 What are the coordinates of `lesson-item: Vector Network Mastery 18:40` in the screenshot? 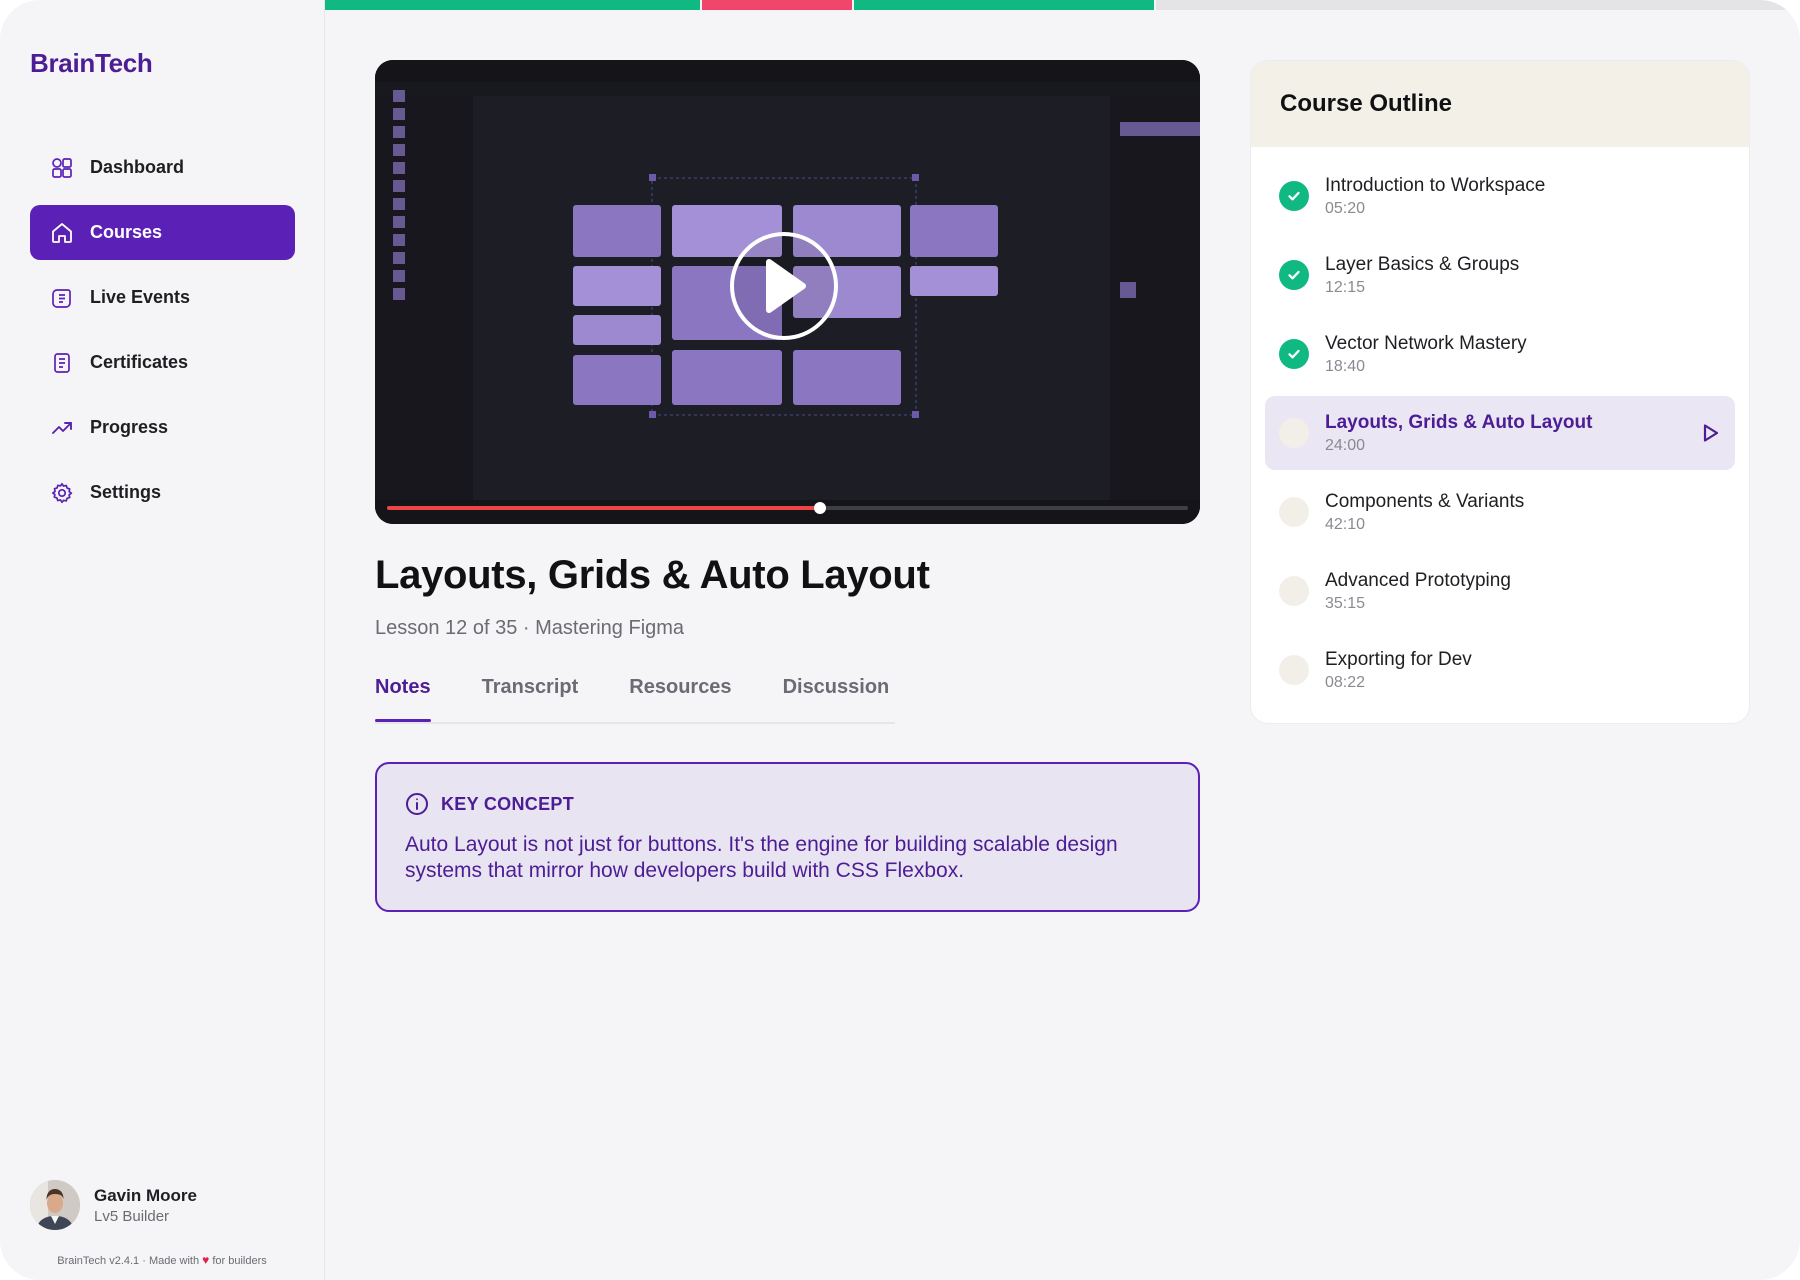 It's located at (1500, 354).